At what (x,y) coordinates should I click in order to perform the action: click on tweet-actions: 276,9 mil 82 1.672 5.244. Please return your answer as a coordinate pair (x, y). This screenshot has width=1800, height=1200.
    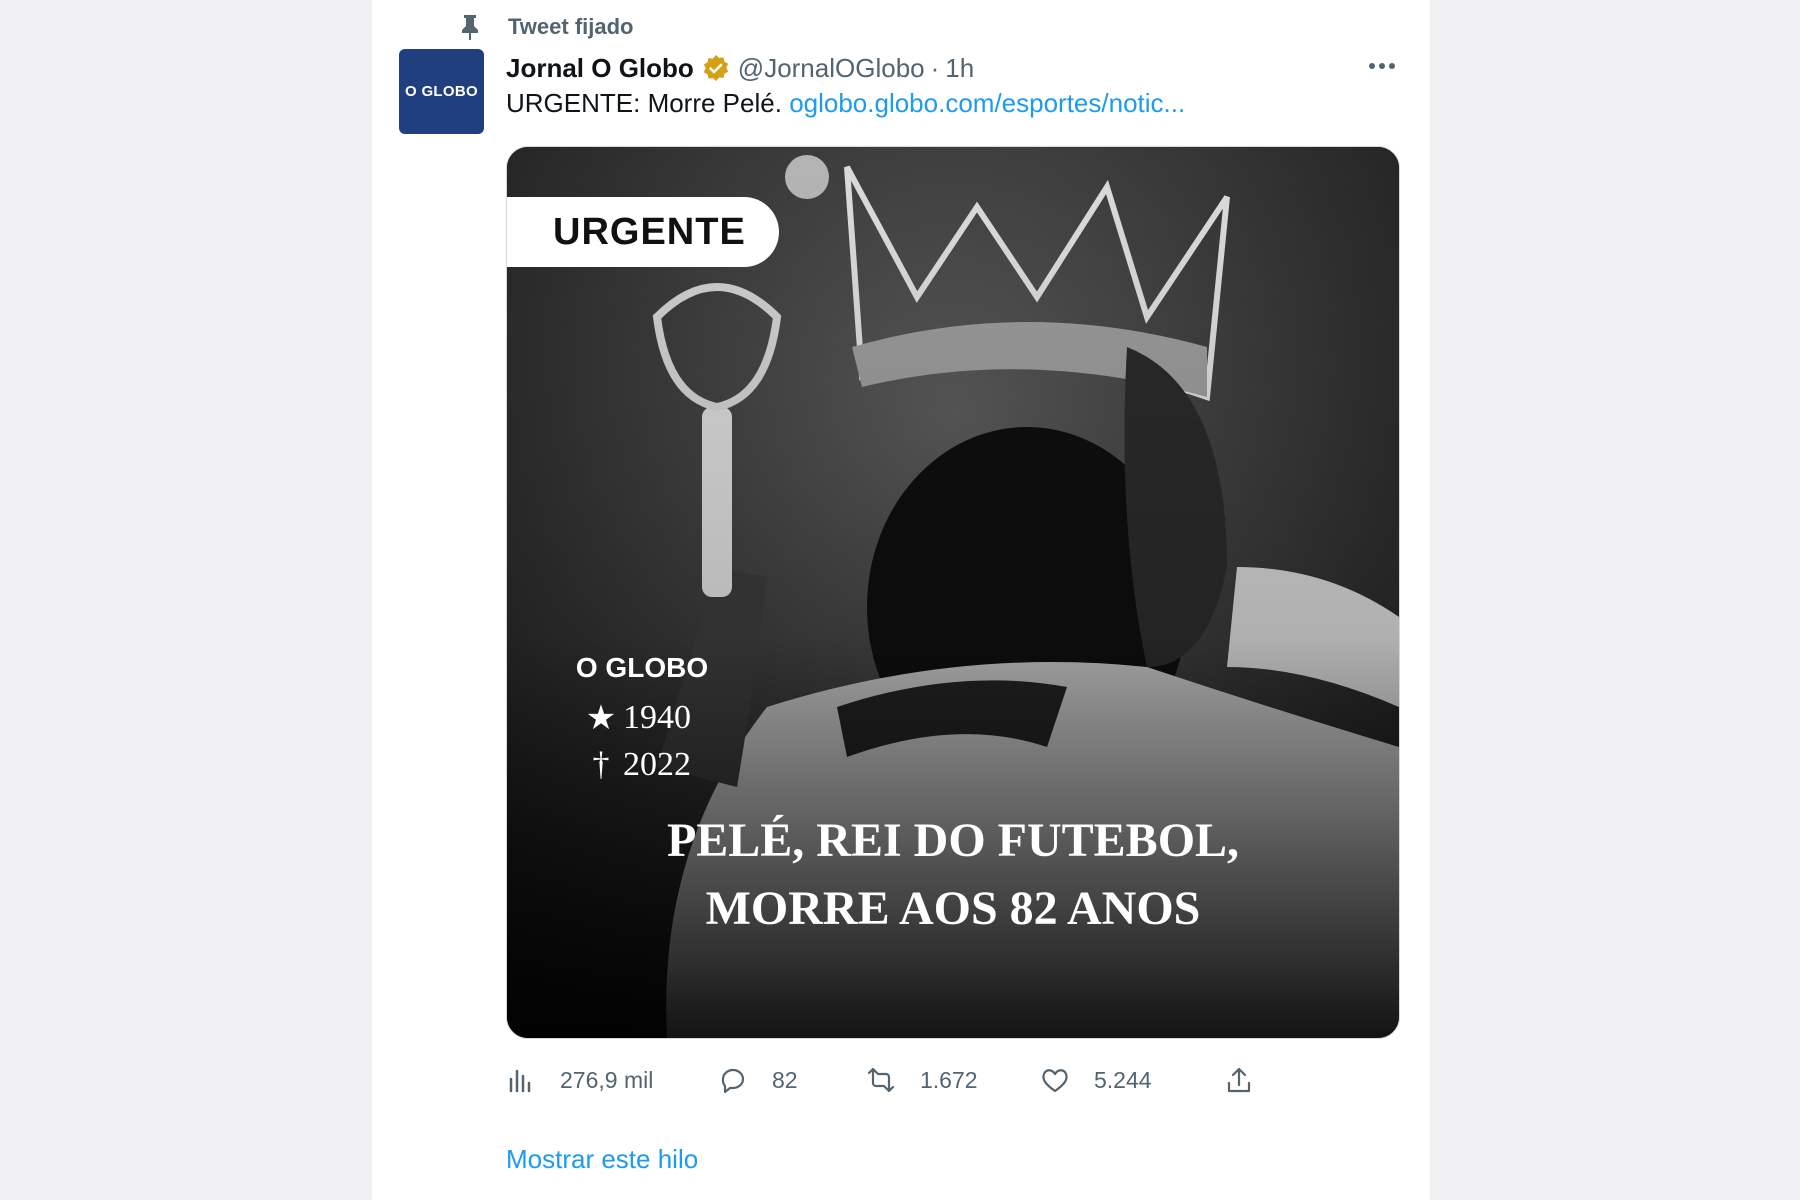
    Looking at the image, I should click on (936, 1080).